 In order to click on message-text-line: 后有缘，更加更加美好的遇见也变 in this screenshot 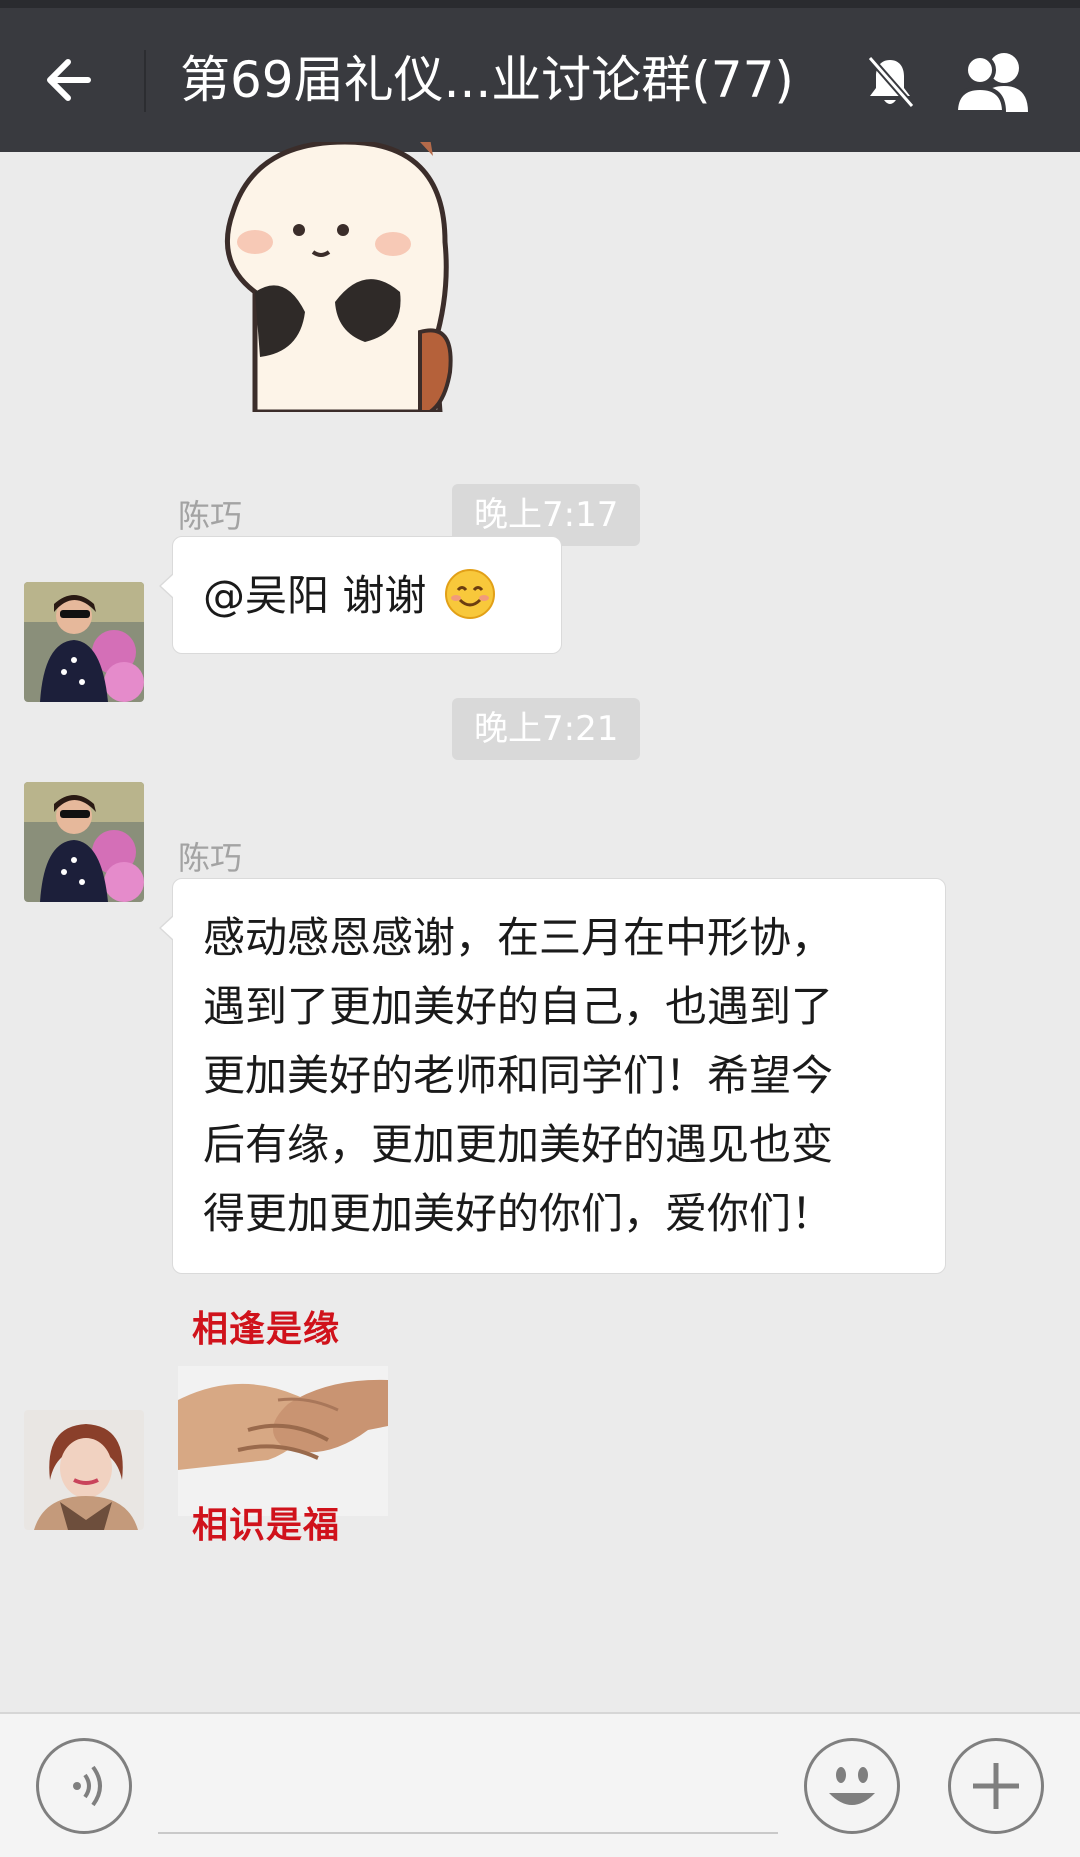, I will do `click(518, 1144)`.